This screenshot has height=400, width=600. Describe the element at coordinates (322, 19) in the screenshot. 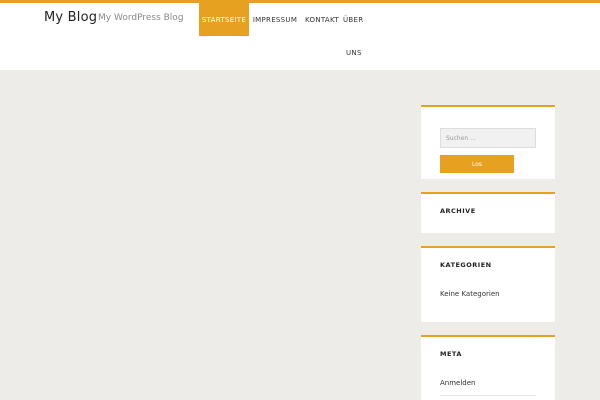

I see `nav-item-kontakt: KONTAKT` at that location.